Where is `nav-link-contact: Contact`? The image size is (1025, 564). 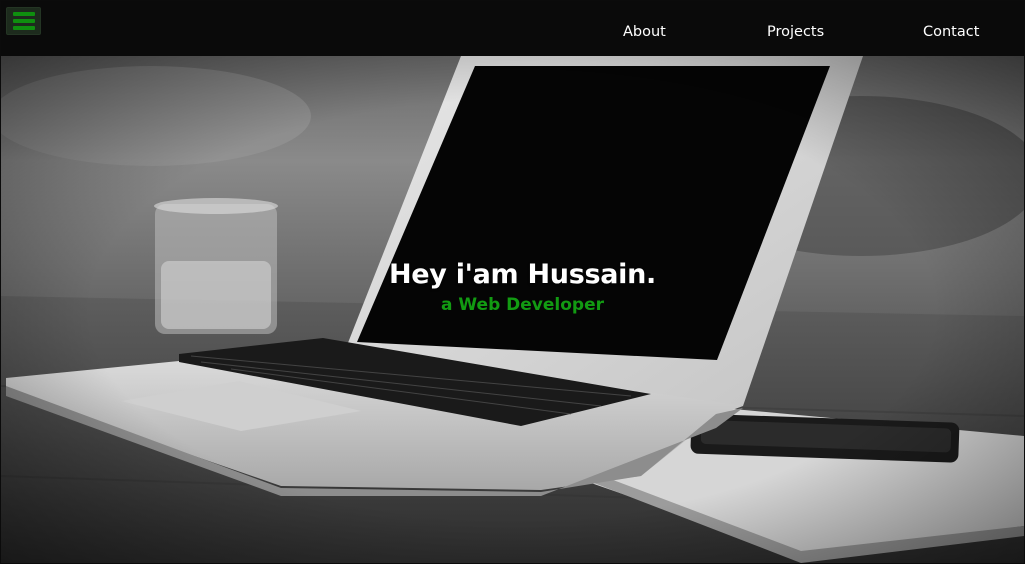
nav-link-contact: Contact is located at coordinates (951, 32).